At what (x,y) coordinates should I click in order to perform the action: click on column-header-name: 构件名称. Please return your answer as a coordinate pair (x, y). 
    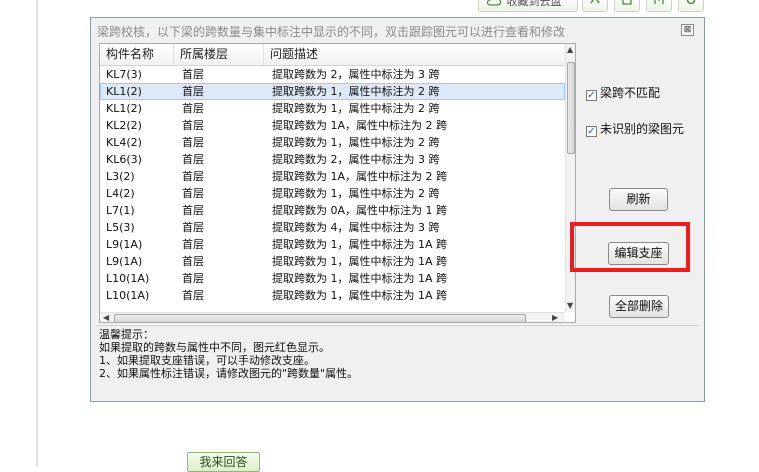
    Looking at the image, I should click on (137, 54).